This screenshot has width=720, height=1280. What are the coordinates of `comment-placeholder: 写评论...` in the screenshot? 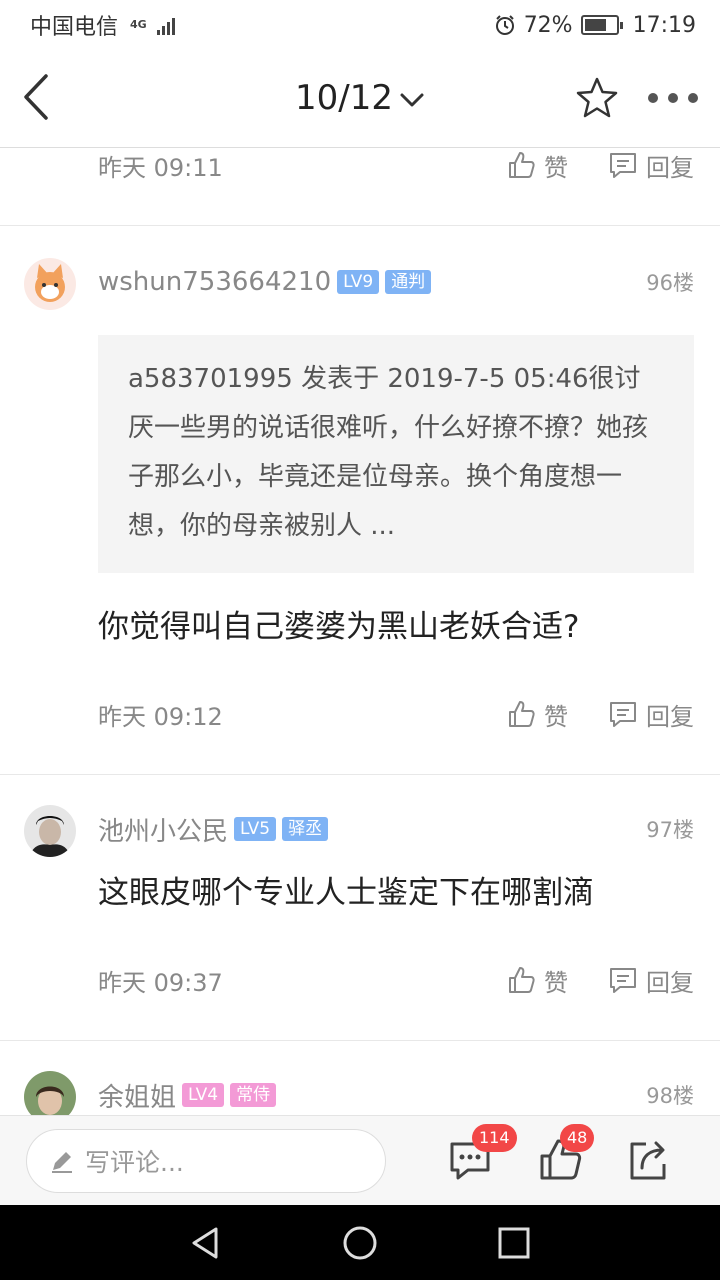 It's located at (134, 1162).